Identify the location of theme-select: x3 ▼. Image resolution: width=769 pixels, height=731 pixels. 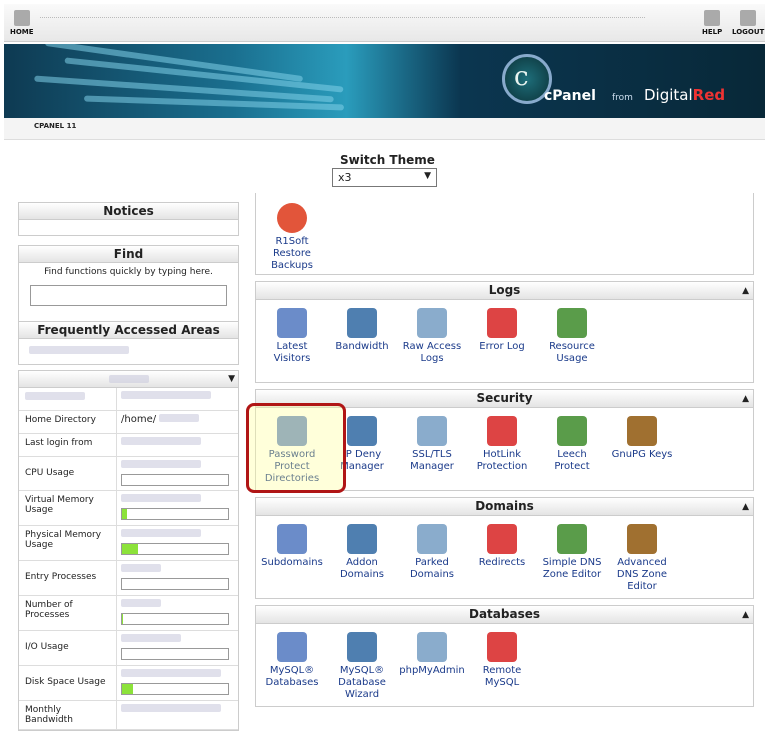
(384, 177).